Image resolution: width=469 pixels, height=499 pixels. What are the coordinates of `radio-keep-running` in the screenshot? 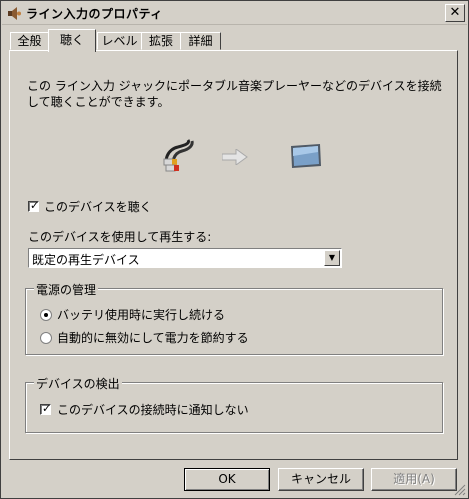 It's located at (46, 315).